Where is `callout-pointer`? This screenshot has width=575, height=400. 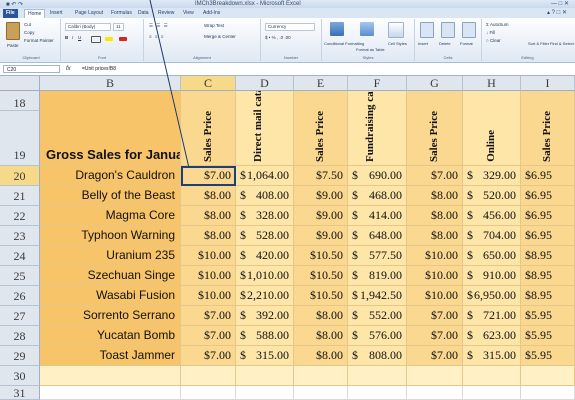
callout-pointer is located at coordinates (169, 84).